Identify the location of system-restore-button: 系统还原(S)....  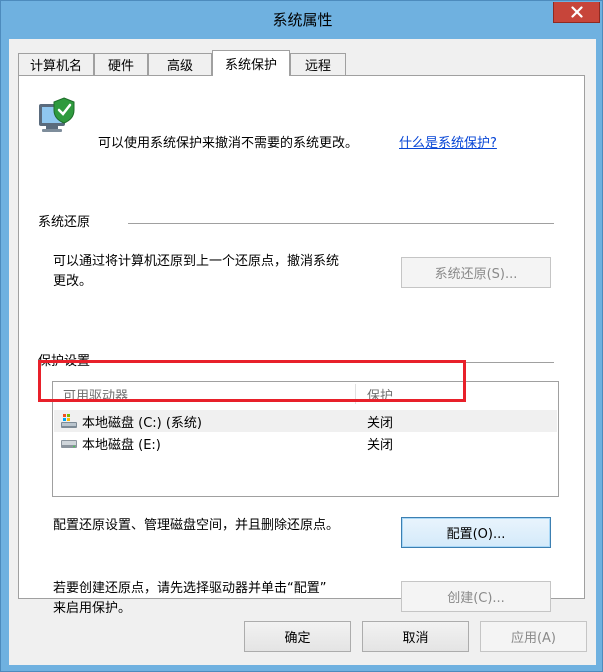
(476, 272).